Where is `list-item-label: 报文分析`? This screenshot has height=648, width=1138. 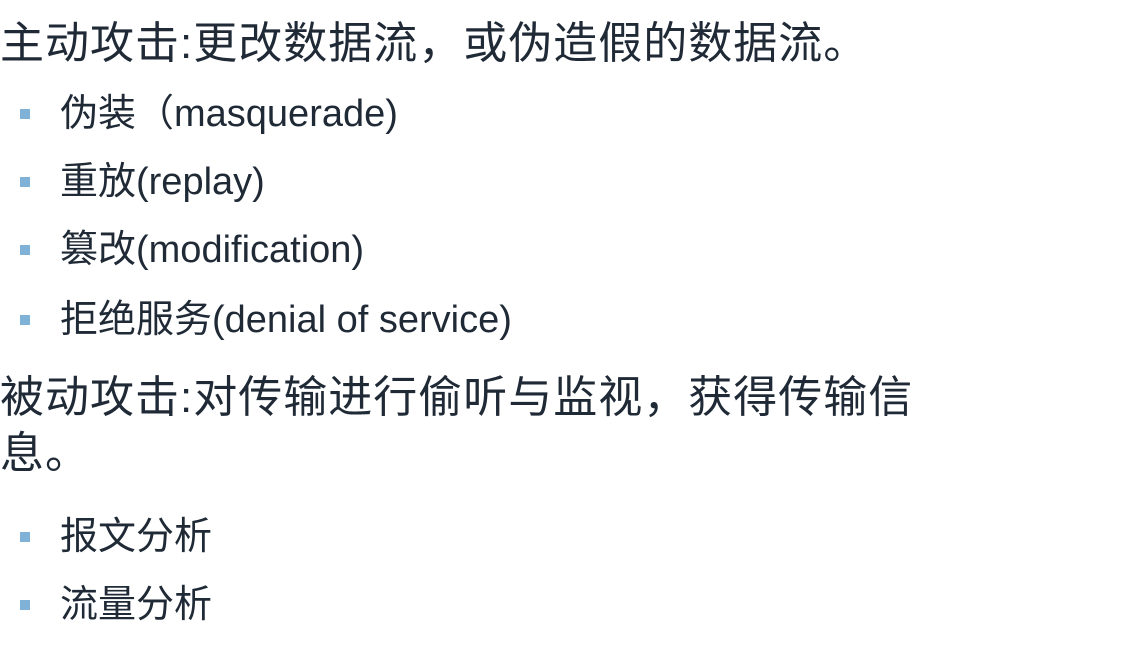 list-item-label: 报文分析 is located at coordinates (136, 537).